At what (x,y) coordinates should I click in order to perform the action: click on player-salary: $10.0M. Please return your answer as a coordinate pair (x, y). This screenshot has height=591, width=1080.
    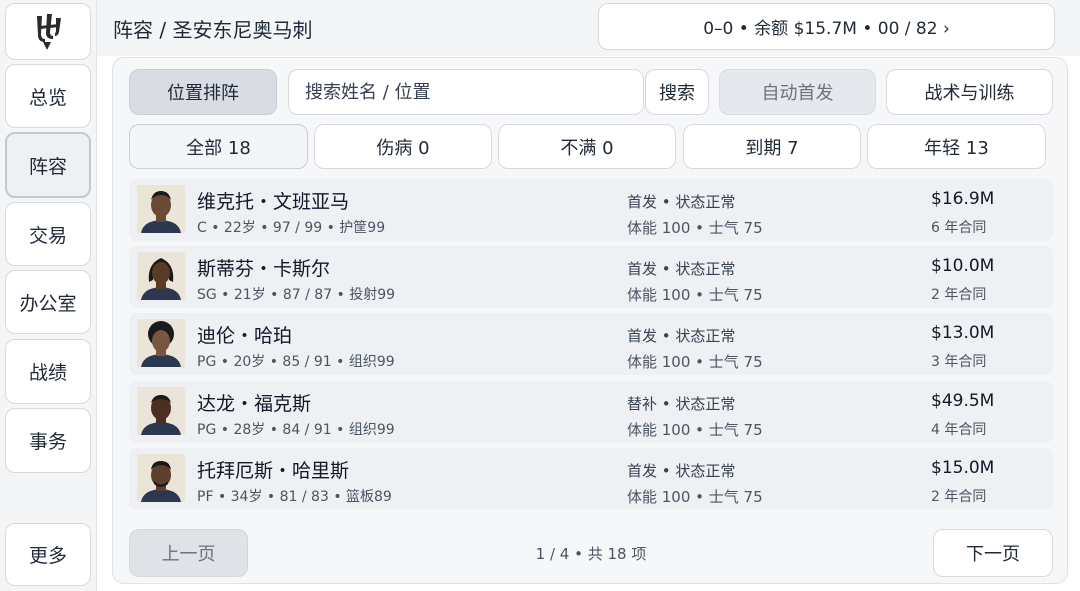
    Looking at the image, I should click on (963, 266).